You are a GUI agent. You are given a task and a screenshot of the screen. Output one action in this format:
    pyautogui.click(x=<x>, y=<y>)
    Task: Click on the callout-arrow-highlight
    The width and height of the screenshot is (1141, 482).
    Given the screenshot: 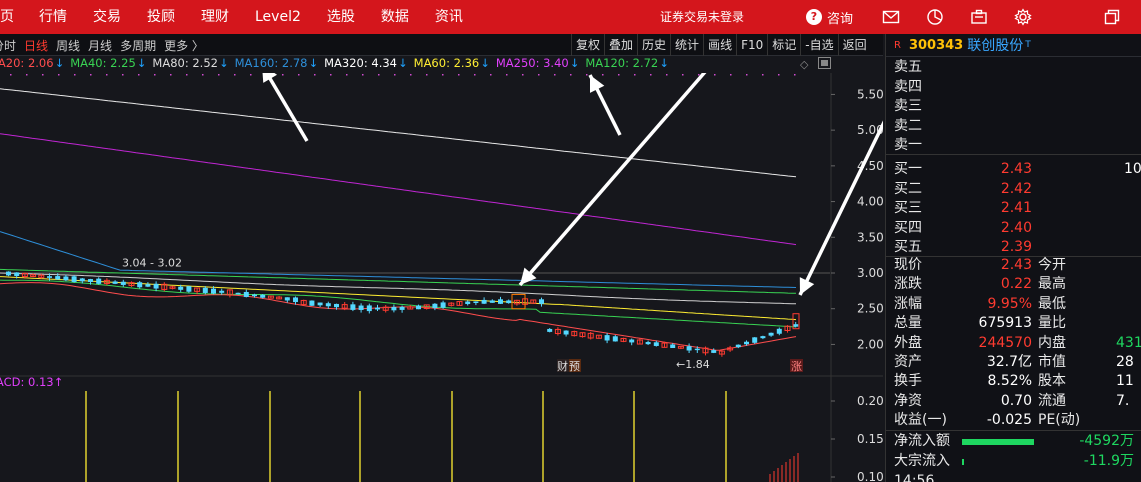 What is the action you would take?
    pyautogui.click(x=612, y=180)
    